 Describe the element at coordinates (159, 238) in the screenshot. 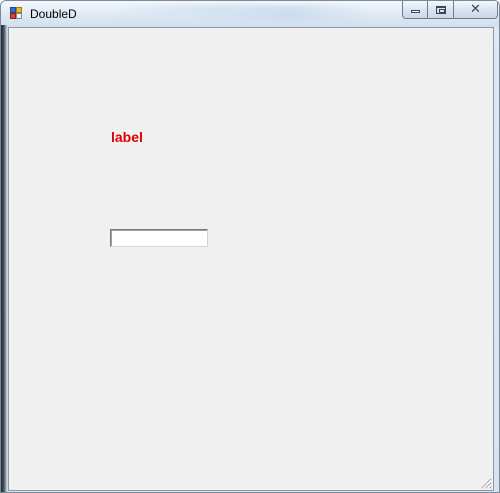

I see `text-input` at that location.